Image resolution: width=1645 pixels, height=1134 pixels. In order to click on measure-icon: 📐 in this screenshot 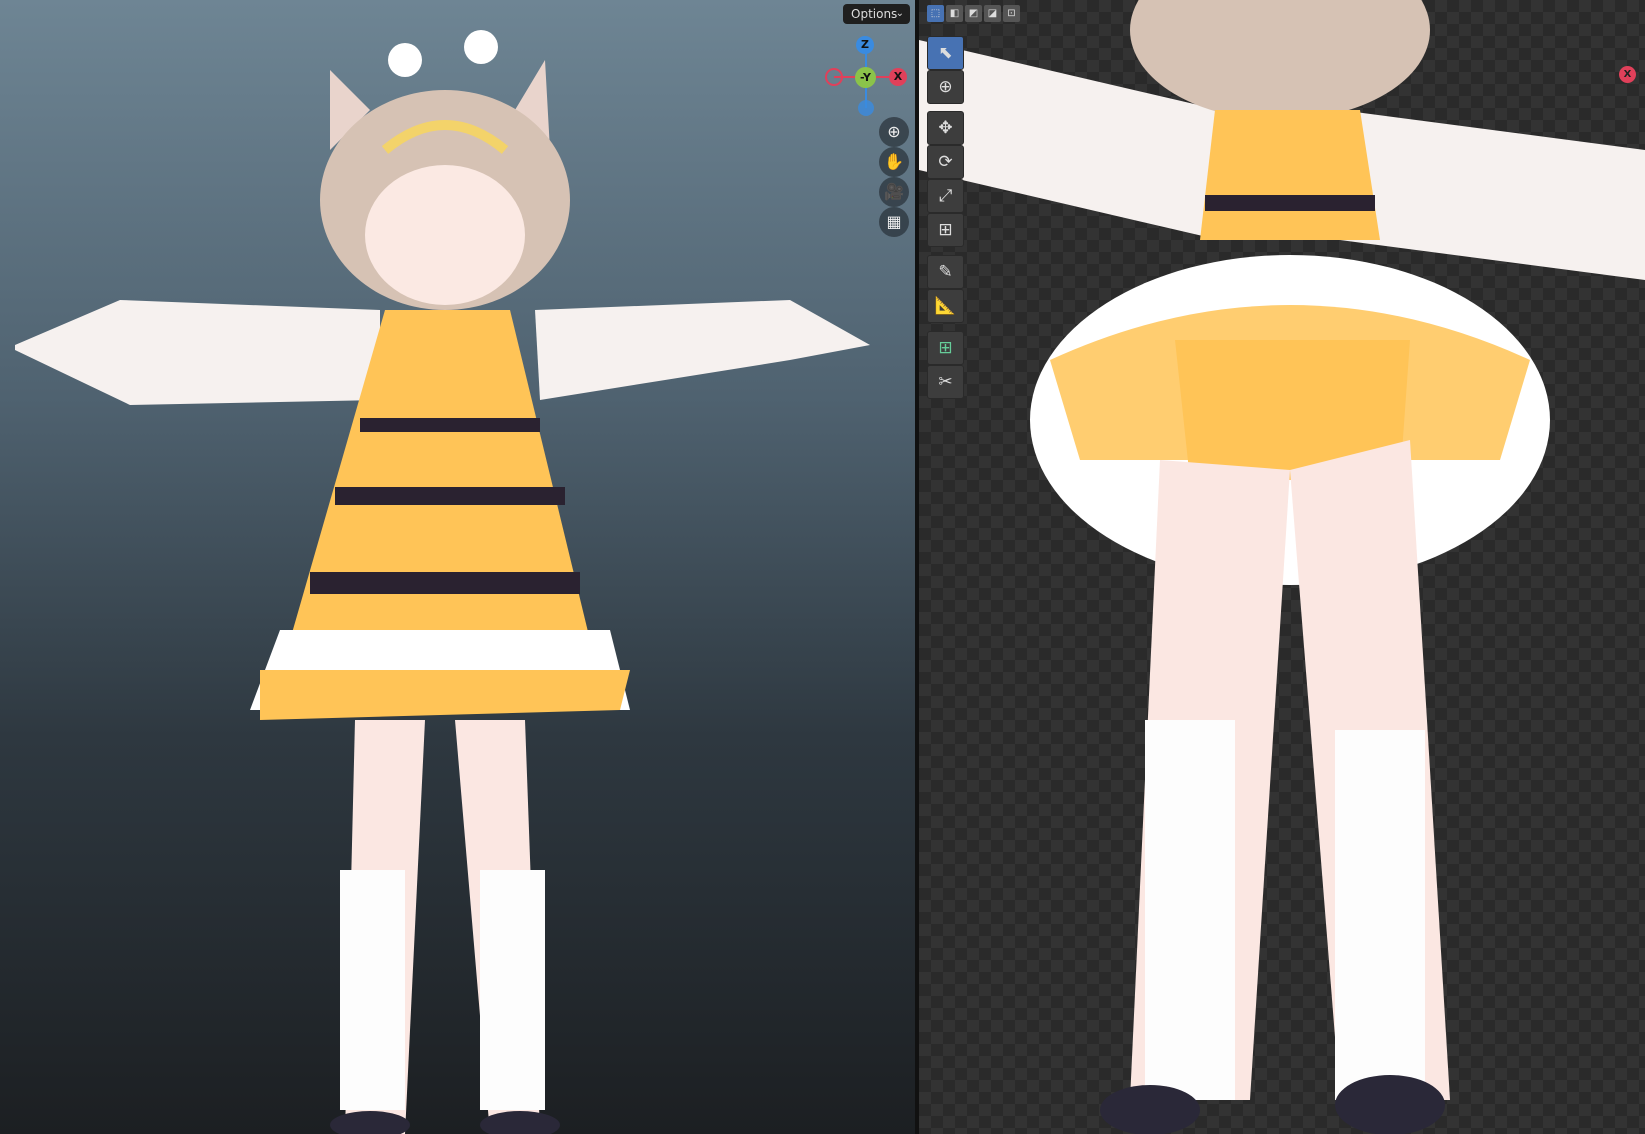, I will do `click(945, 306)`.